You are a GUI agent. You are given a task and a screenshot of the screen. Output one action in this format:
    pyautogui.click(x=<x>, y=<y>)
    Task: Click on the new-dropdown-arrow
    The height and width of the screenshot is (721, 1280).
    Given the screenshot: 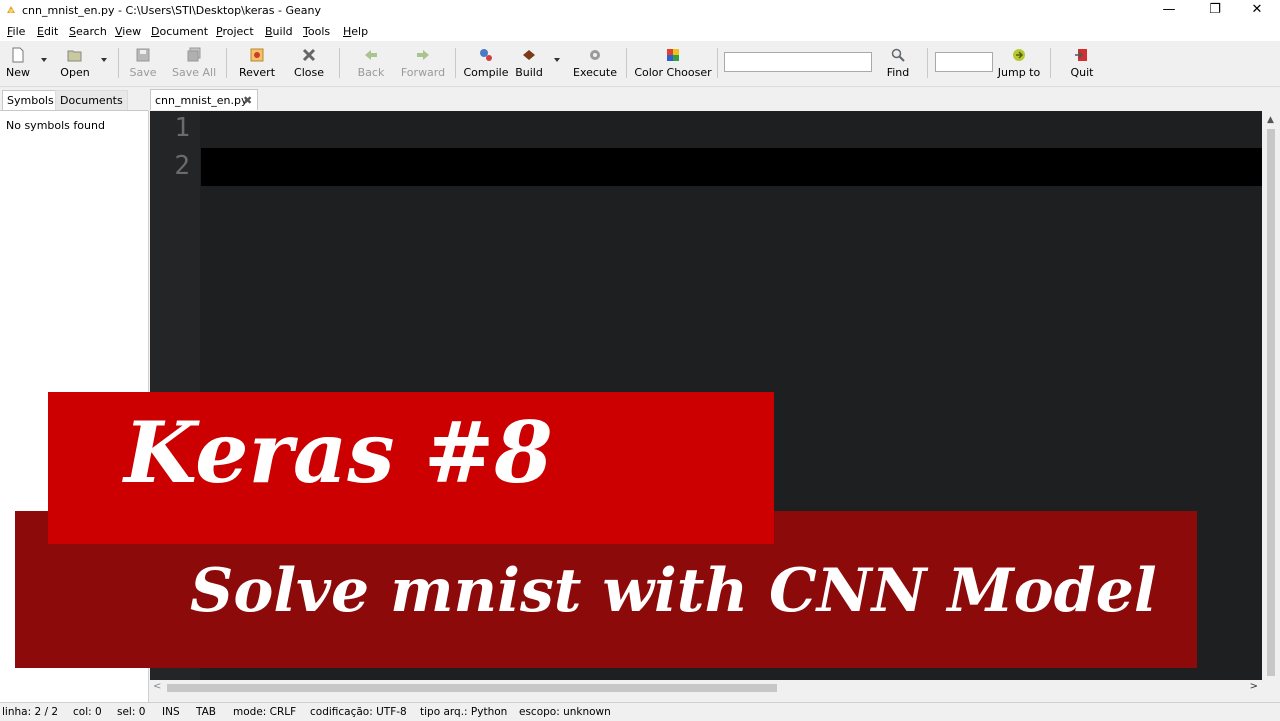 What is the action you would take?
    pyautogui.click(x=44, y=60)
    